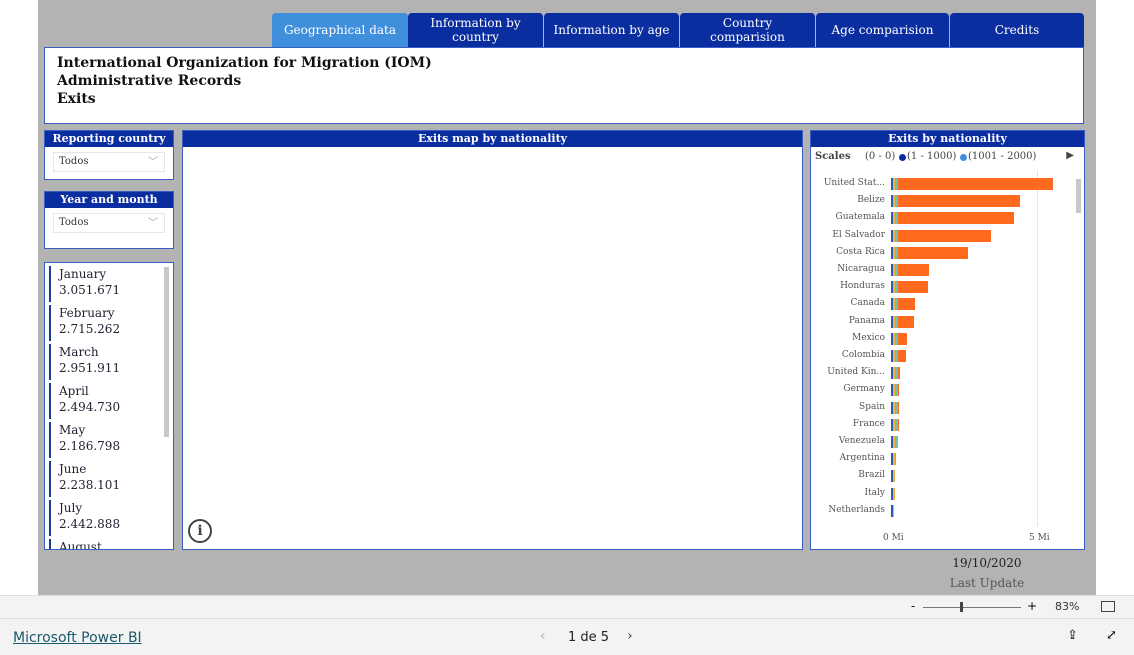 The height and width of the screenshot is (655, 1134). I want to click on month-item: January 3.051.671, so click(111, 284).